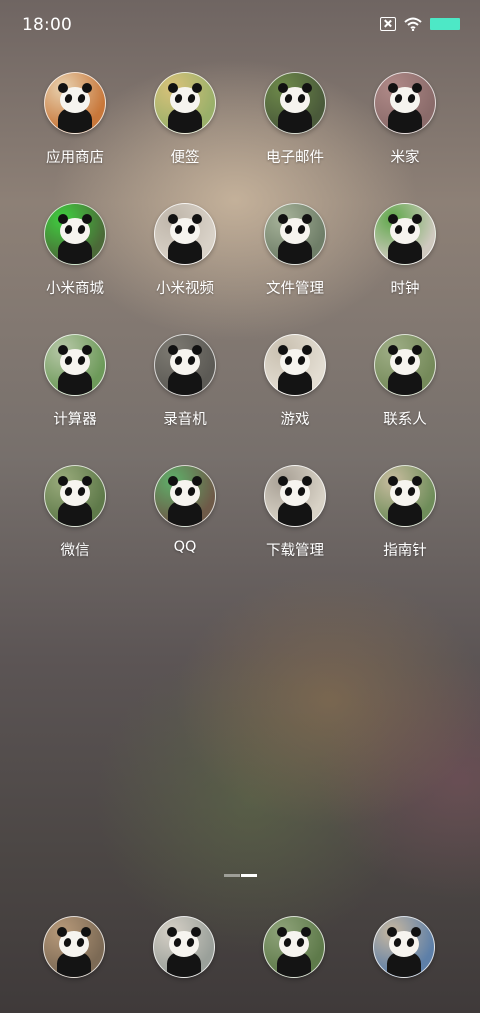 The image size is (480, 1013). I want to click on app-shortcut: 下载管理, so click(295, 512).